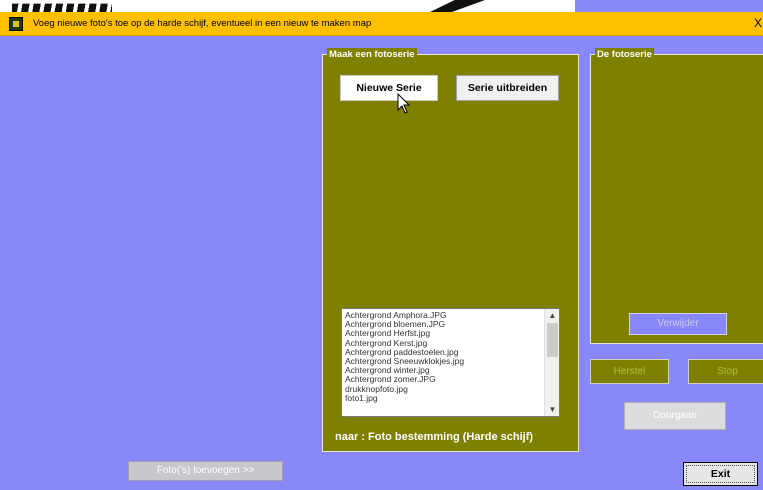 This screenshot has width=763, height=490. I want to click on photo-series-panel: De fotoserie, so click(676, 196).